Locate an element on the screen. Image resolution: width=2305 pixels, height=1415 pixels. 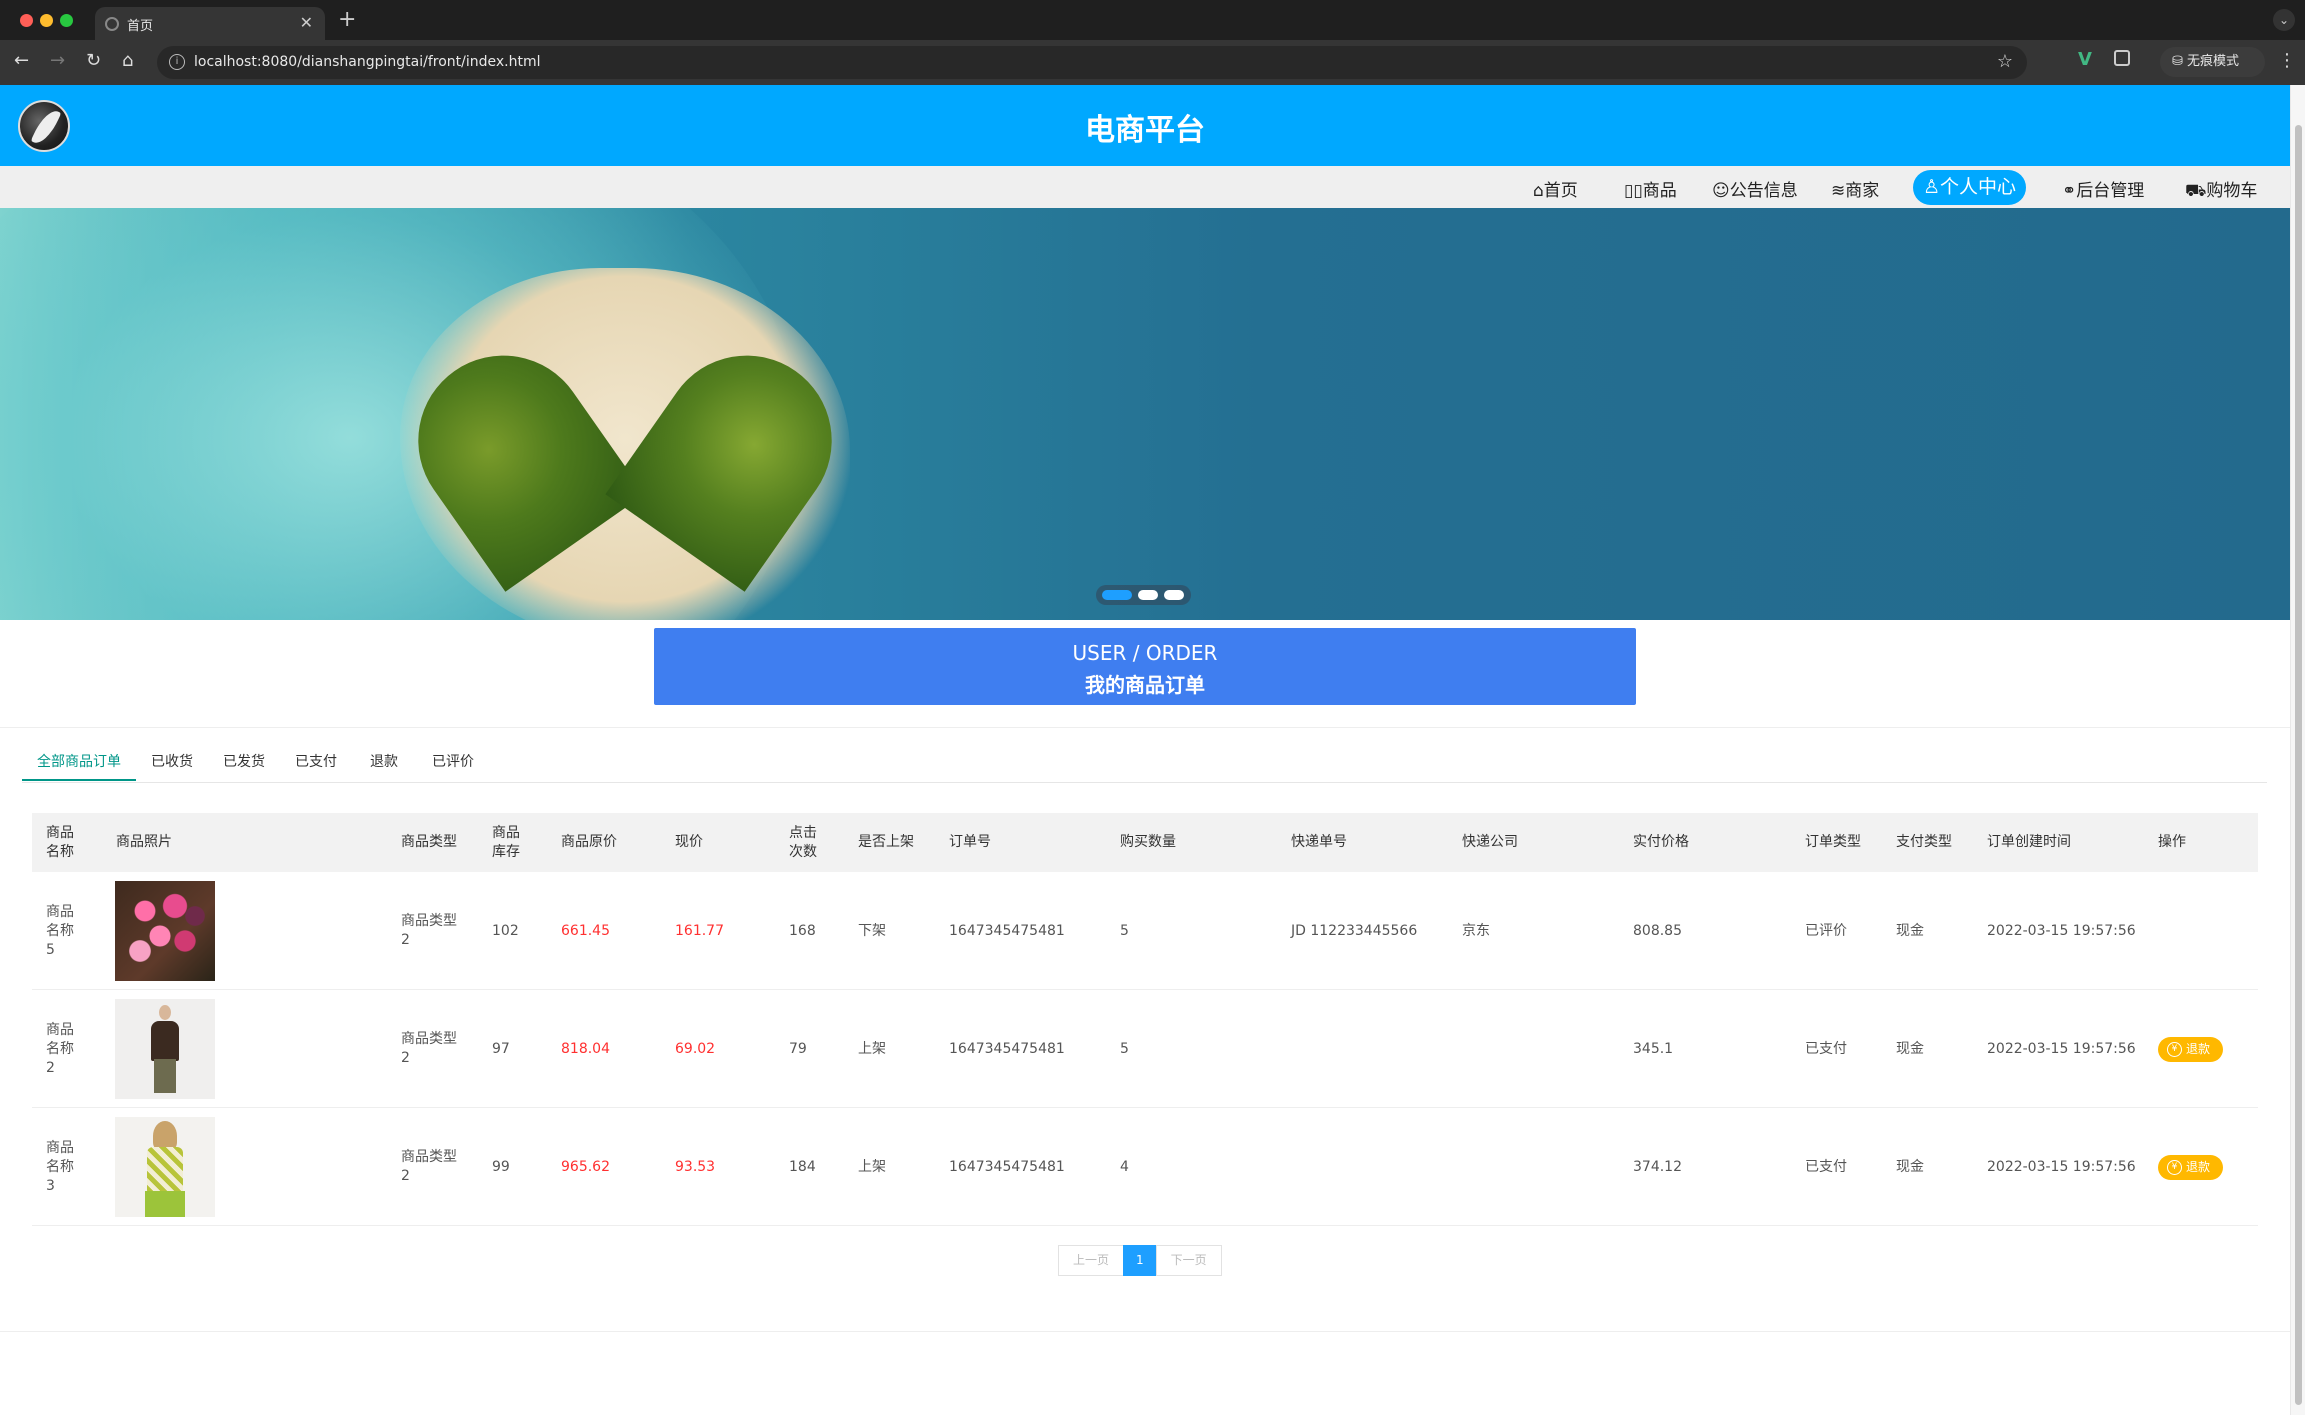
cell-type: 商品类型2 is located at coordinates (429, 1048).